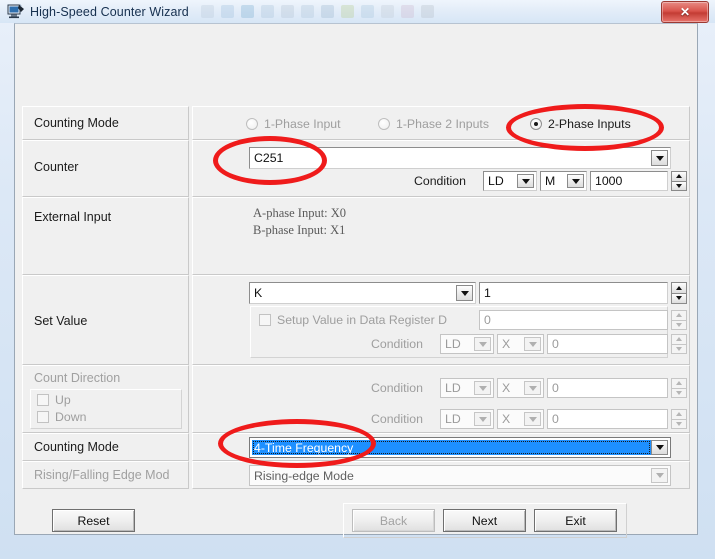 Image resolution: width=715 pixels, height=559 pixels. I want to click on window-title: High-Speed Counter Wizard, so click(109, 11).